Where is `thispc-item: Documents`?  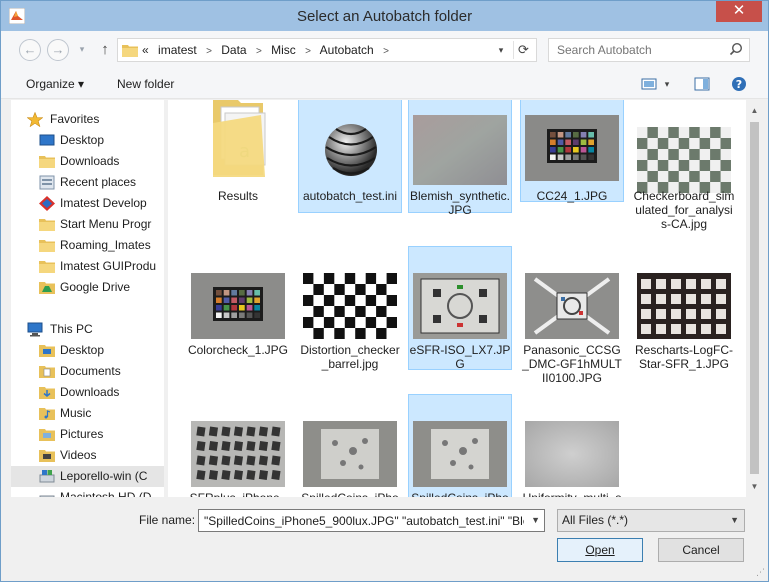 thispc-item: Documents is located at coordinates (87, 371).